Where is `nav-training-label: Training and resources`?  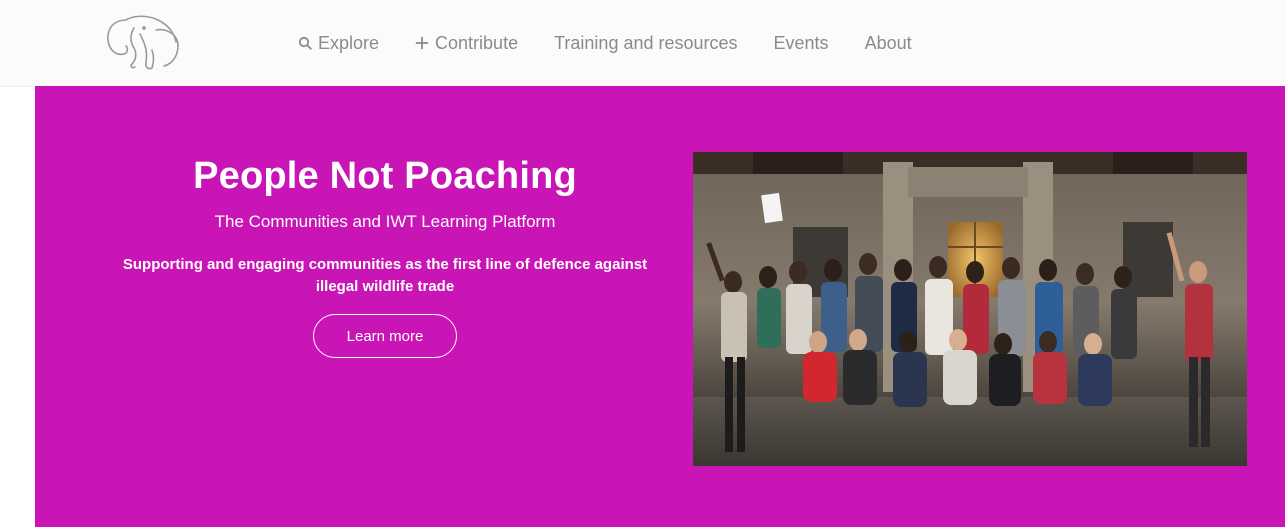 nav-training-label: Training and resources is located at coordinates (646, 42).